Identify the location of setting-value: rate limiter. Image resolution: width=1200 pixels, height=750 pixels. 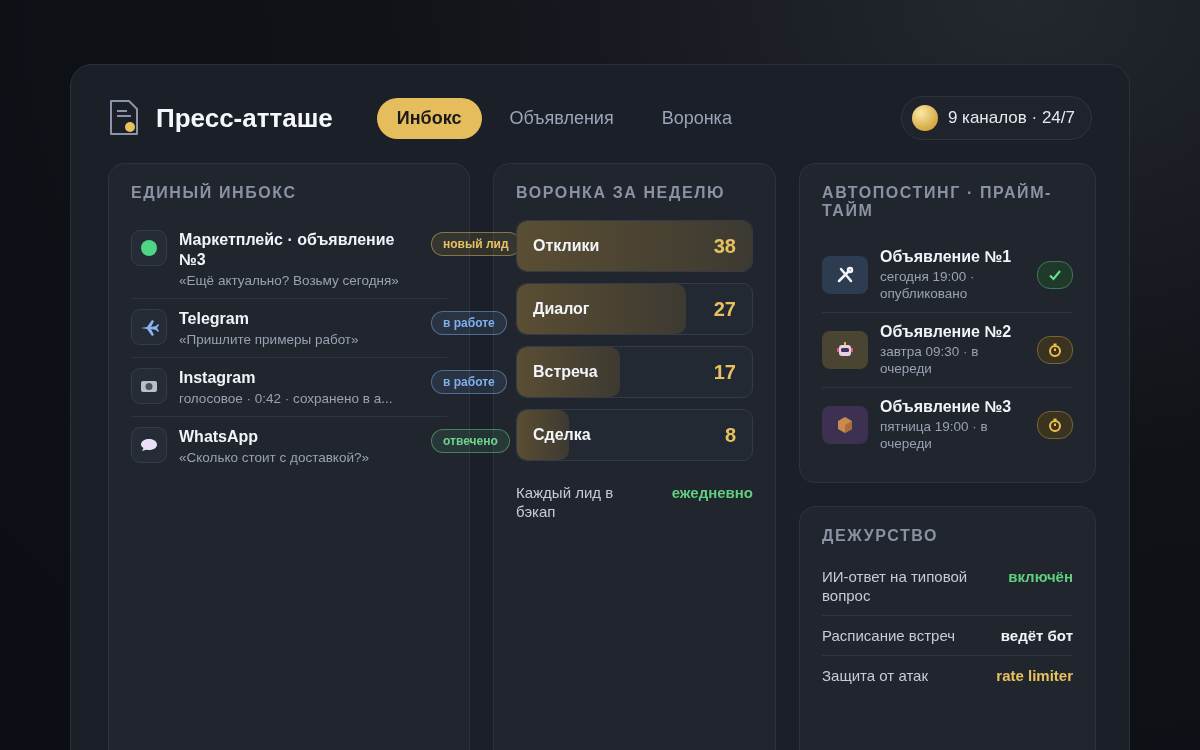
(1034, 675).